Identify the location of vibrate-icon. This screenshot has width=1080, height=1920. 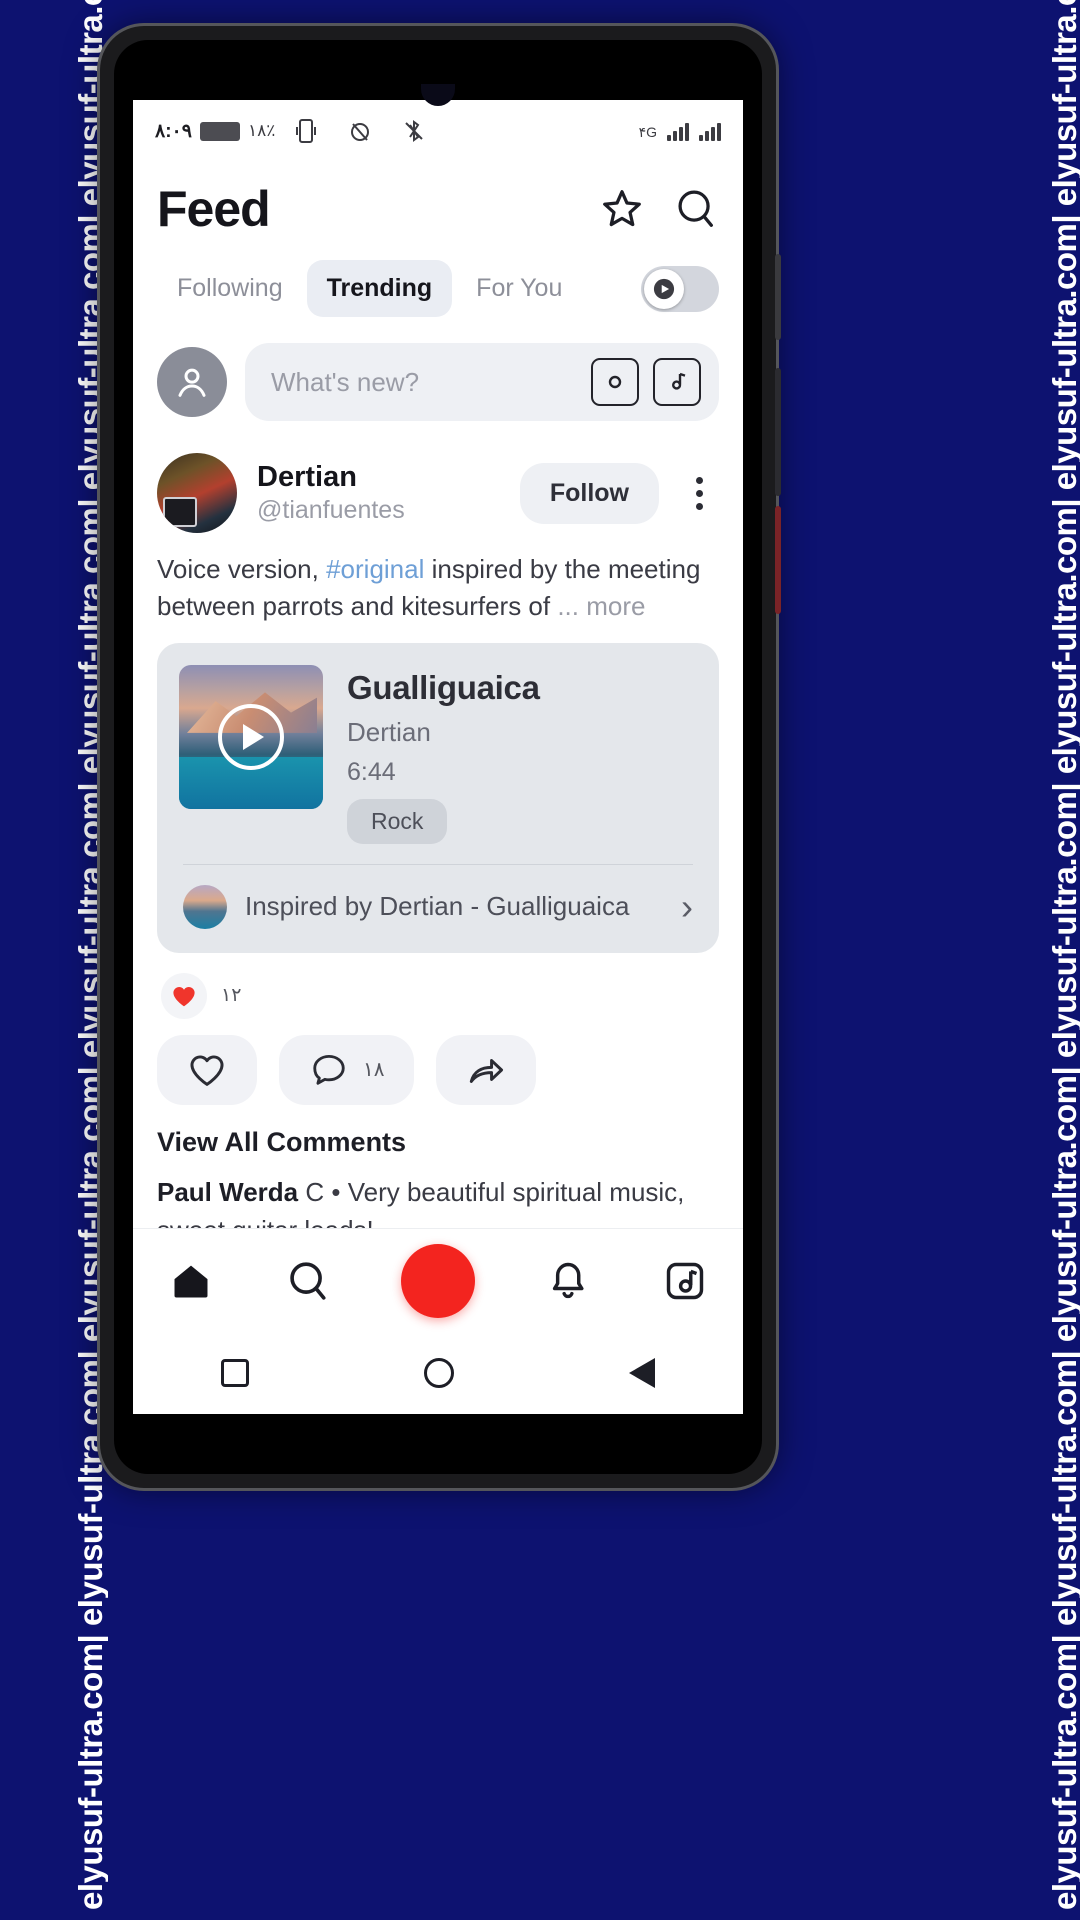
(306, 131).